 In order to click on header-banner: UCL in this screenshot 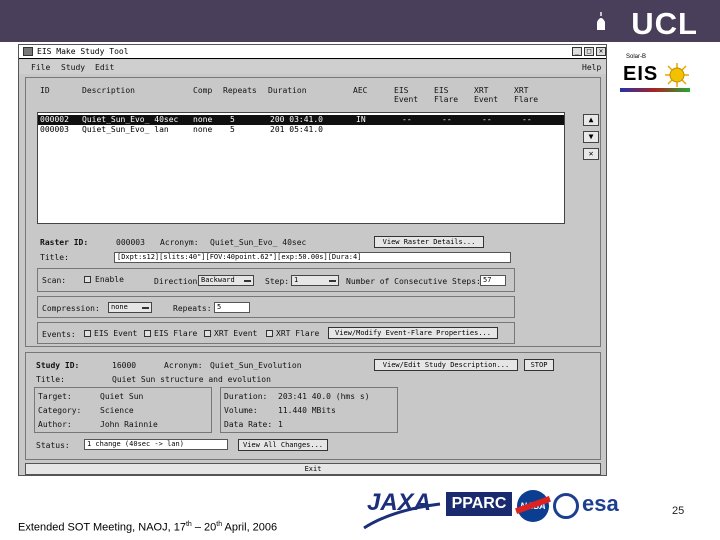, I will do `click(360, 21)`.